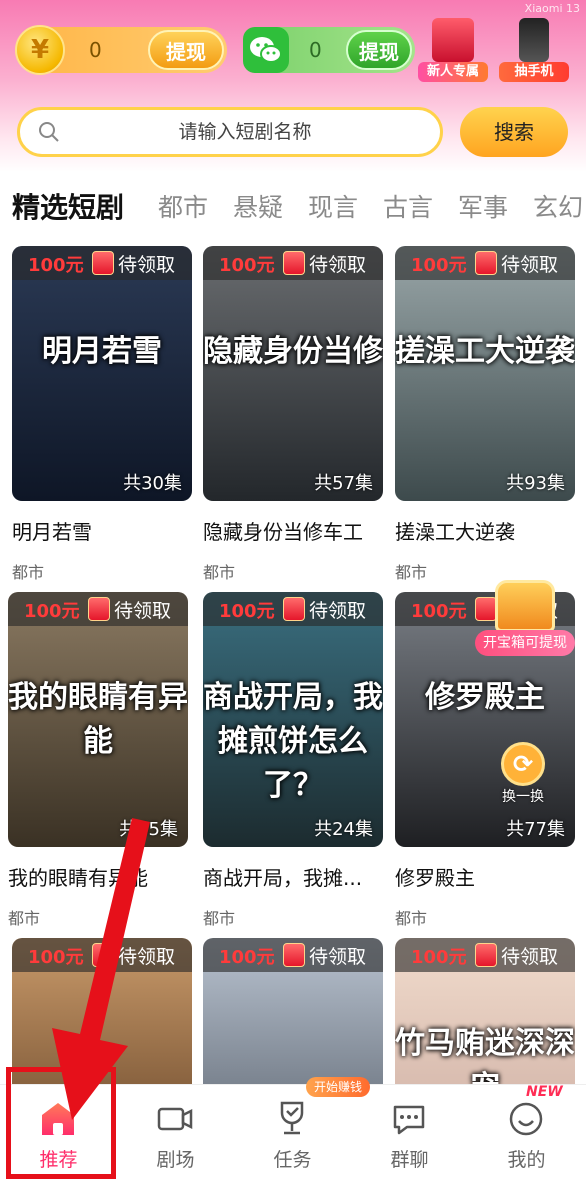 The height and width of the screenshot is (1181, 586). What do you see at coordinates (293, 351) in the screenshot?
I see `poster-title: 隐藏身份当修` at bounding box center [293, 351].